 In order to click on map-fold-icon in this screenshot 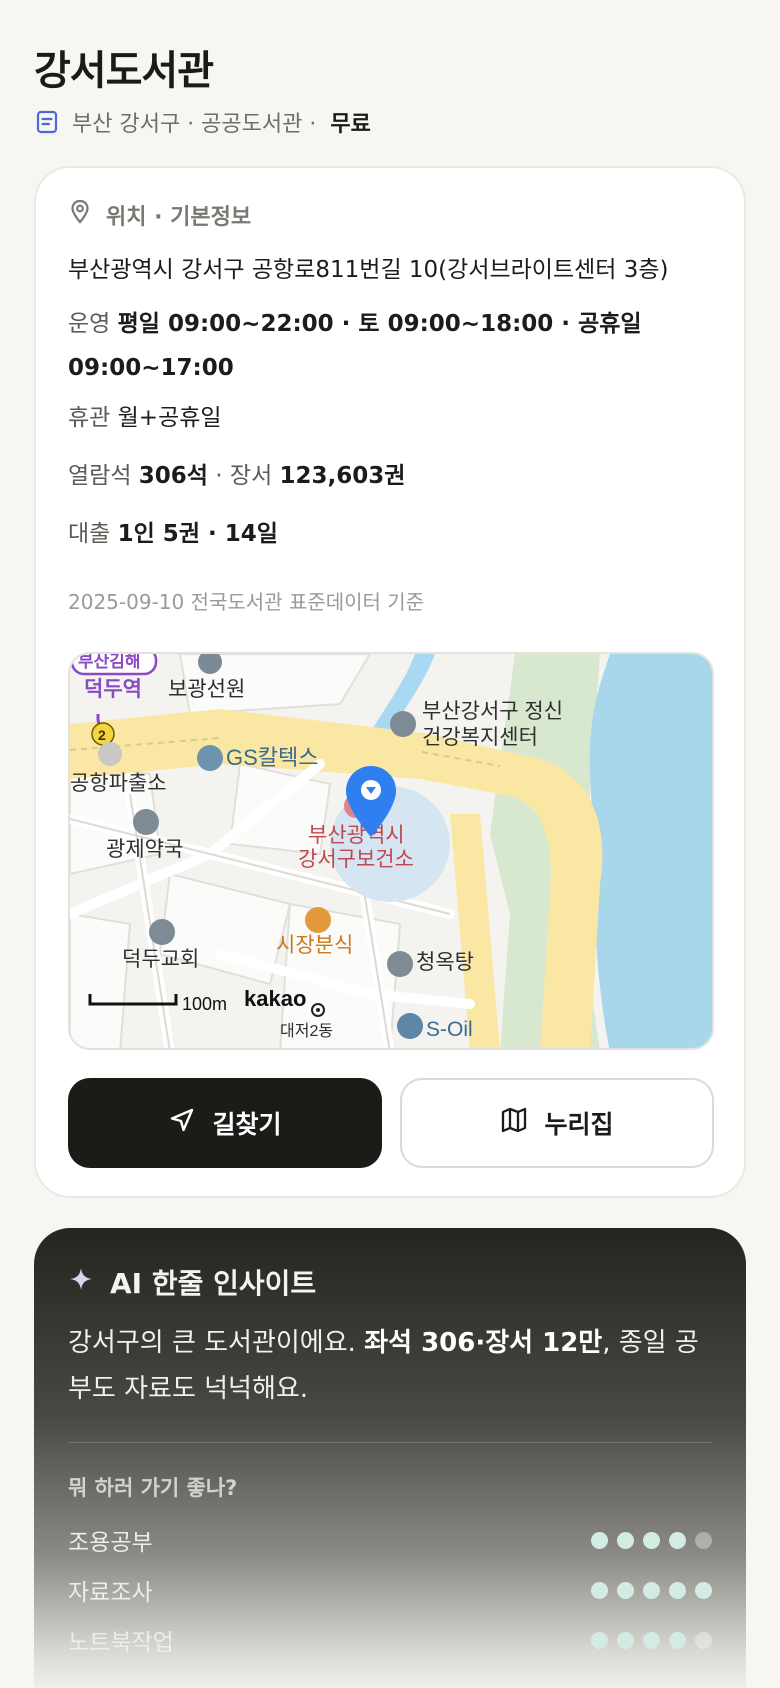, I will do `click(514, 1123)`.